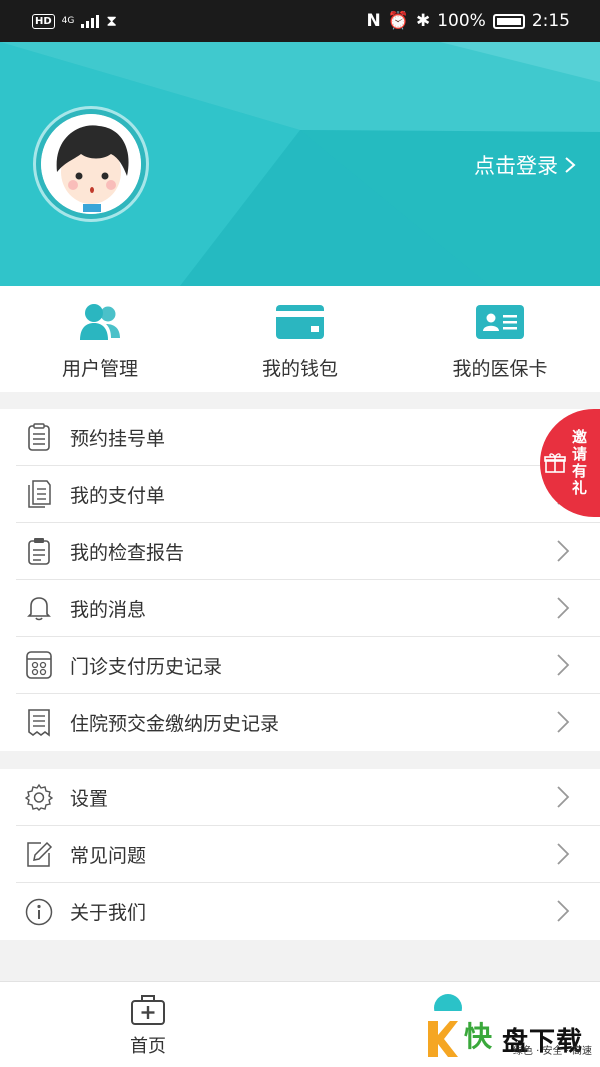 Image resolution: width=600 pixels, height=1067 pixels. I want to click on id-card-icon, so click(500, 322).